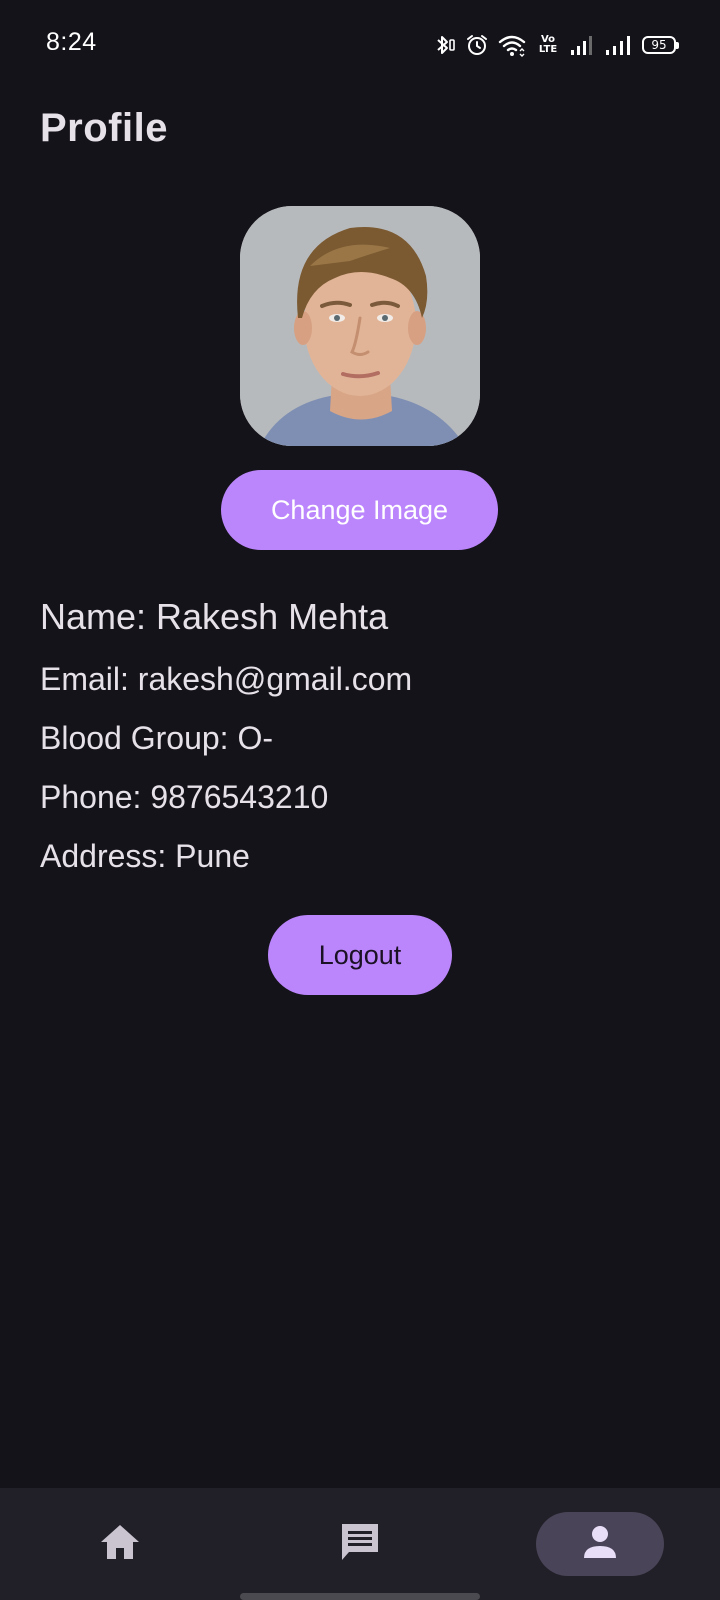  Describe the element at coordinates (226, 679) in the screenshot. I see `profile-email: Email: rakesh@gmail.com` at that location.